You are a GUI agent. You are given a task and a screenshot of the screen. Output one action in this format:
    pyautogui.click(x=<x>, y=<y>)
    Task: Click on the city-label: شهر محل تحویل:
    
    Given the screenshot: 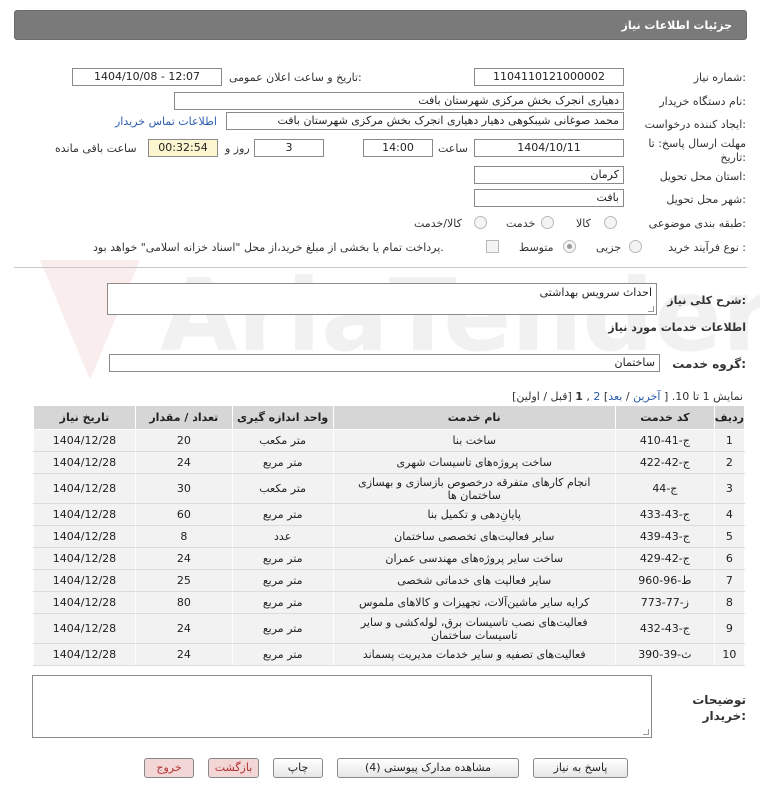 What is the action you would take?
    pyautogui.click(x=706, y=199)
    